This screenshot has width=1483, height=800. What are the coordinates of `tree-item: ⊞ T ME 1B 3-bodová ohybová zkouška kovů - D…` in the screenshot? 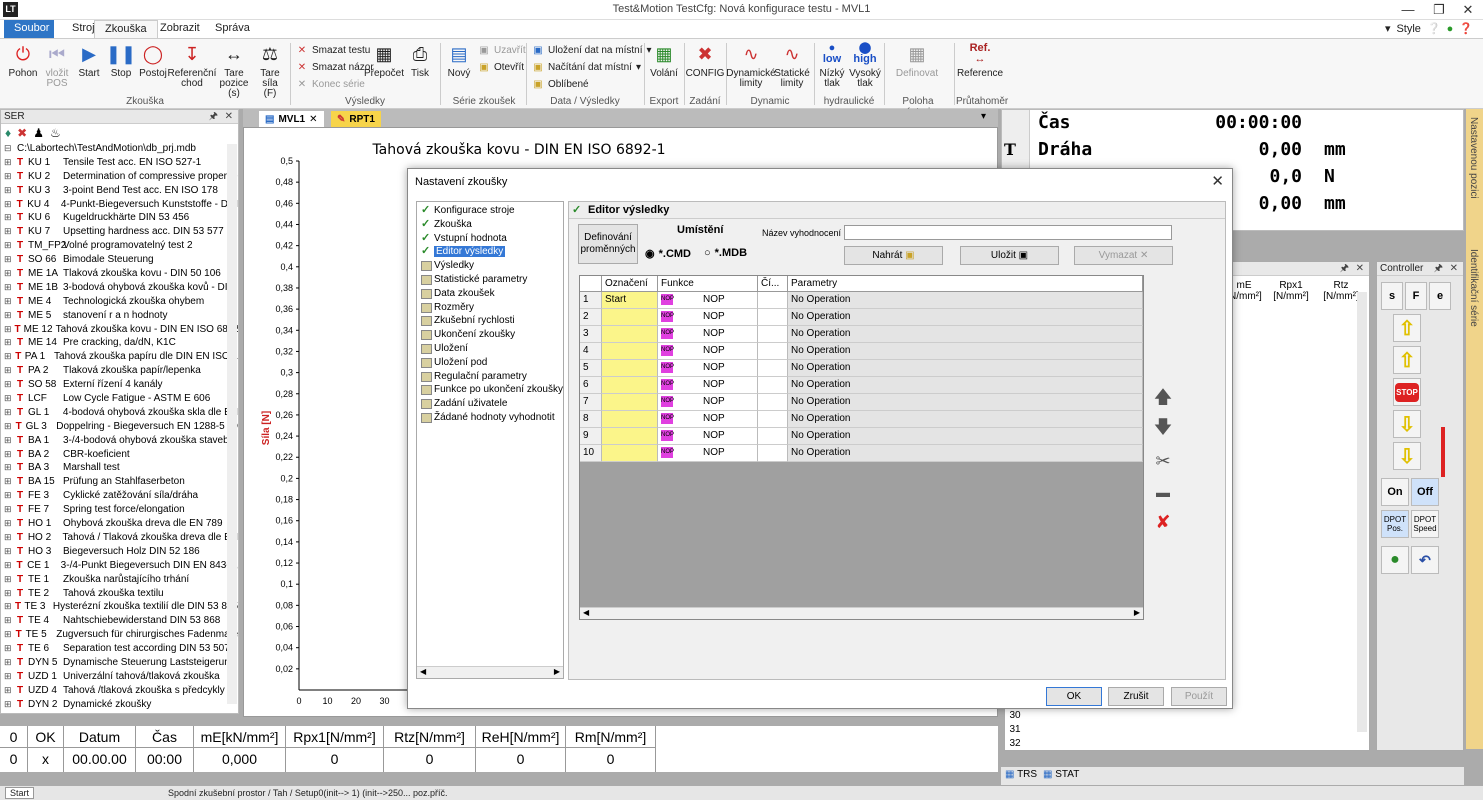 It's located at (119, 288).